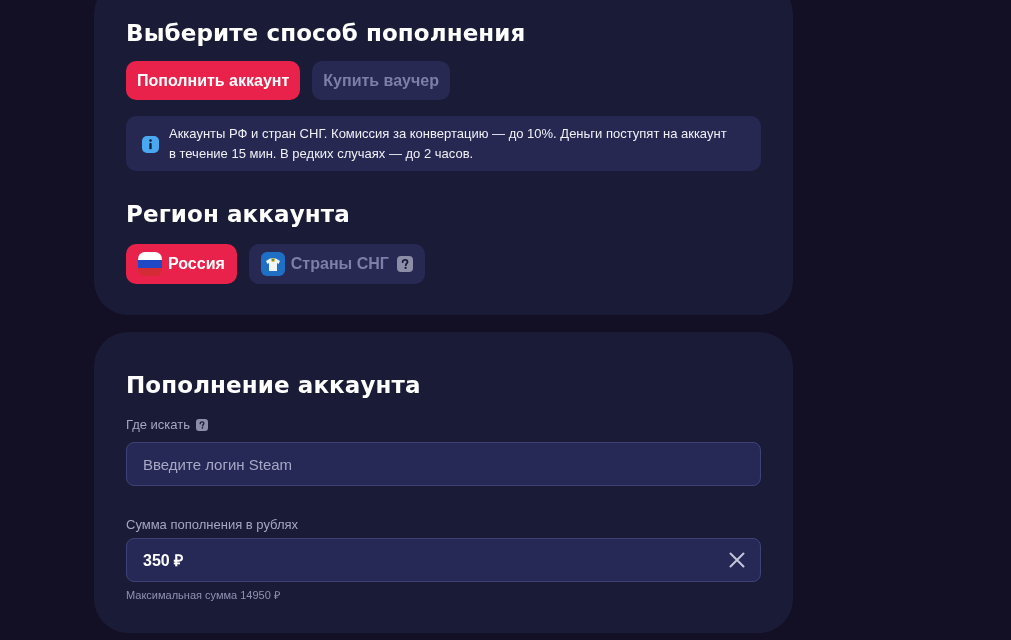 The height and width of the screenshot is (640, 1011). What do you see at coordinates (212, 525) in the screenshot?
I see `field-label: Сумма пополнения в рублях` at bounding box center [212, 525].